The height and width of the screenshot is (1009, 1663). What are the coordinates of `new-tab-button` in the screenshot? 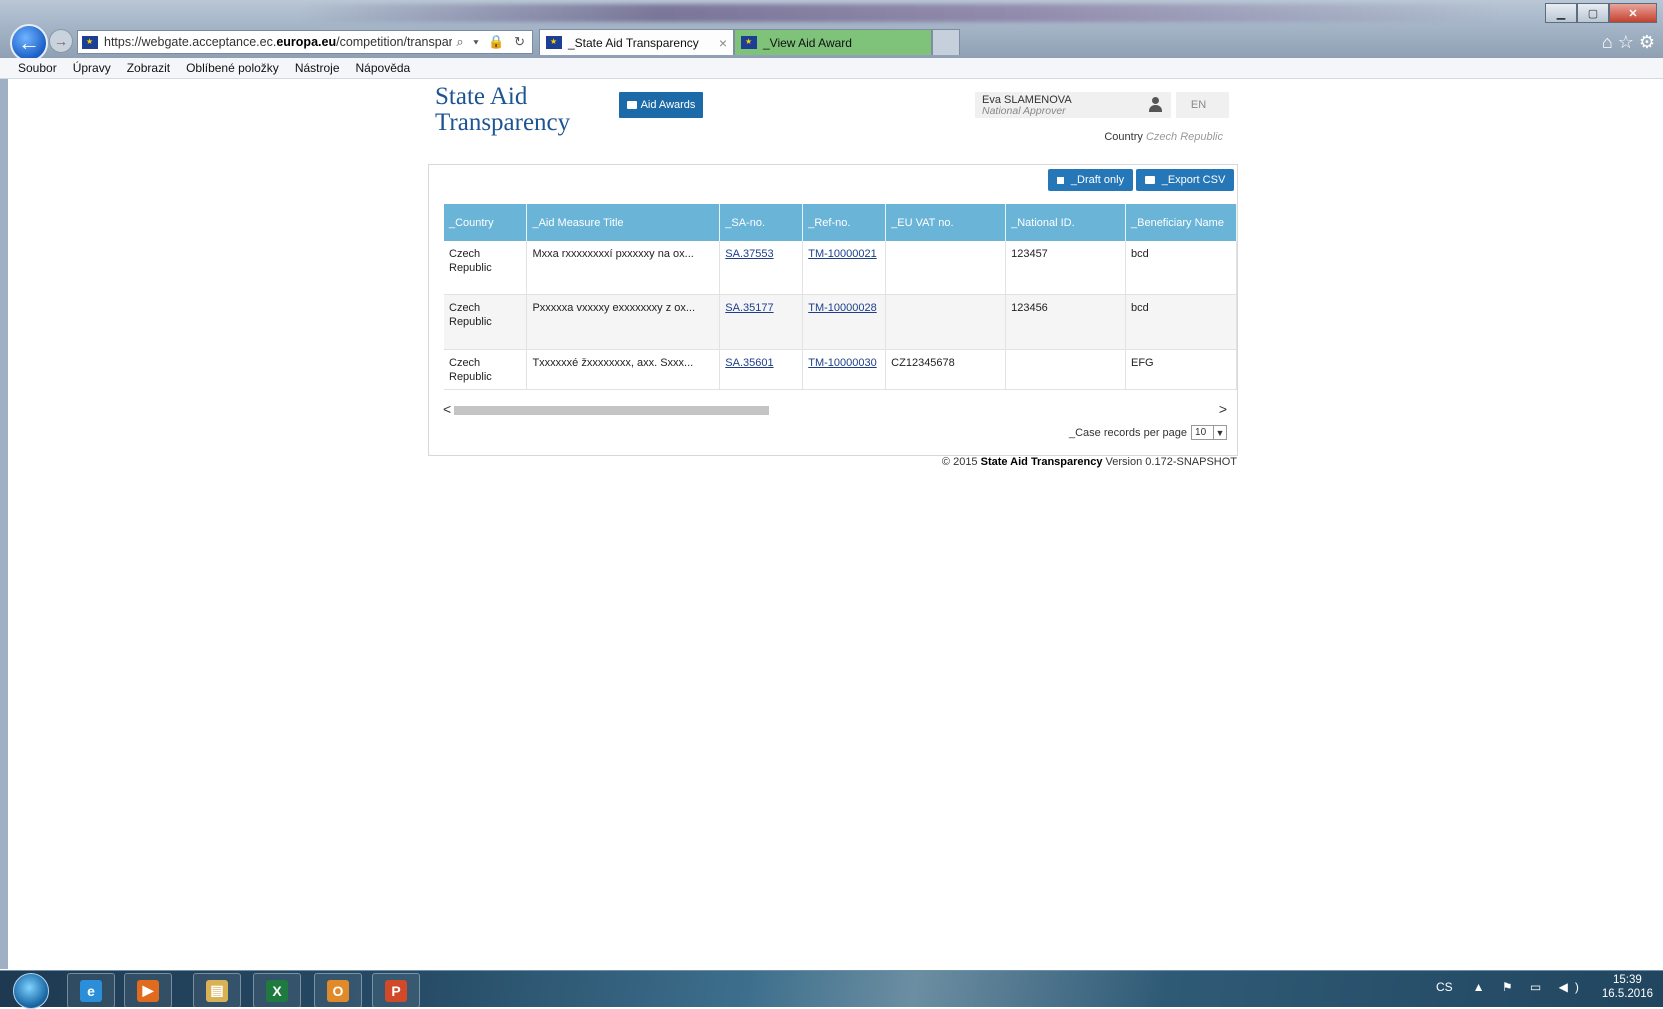 It's located at (946, 42).